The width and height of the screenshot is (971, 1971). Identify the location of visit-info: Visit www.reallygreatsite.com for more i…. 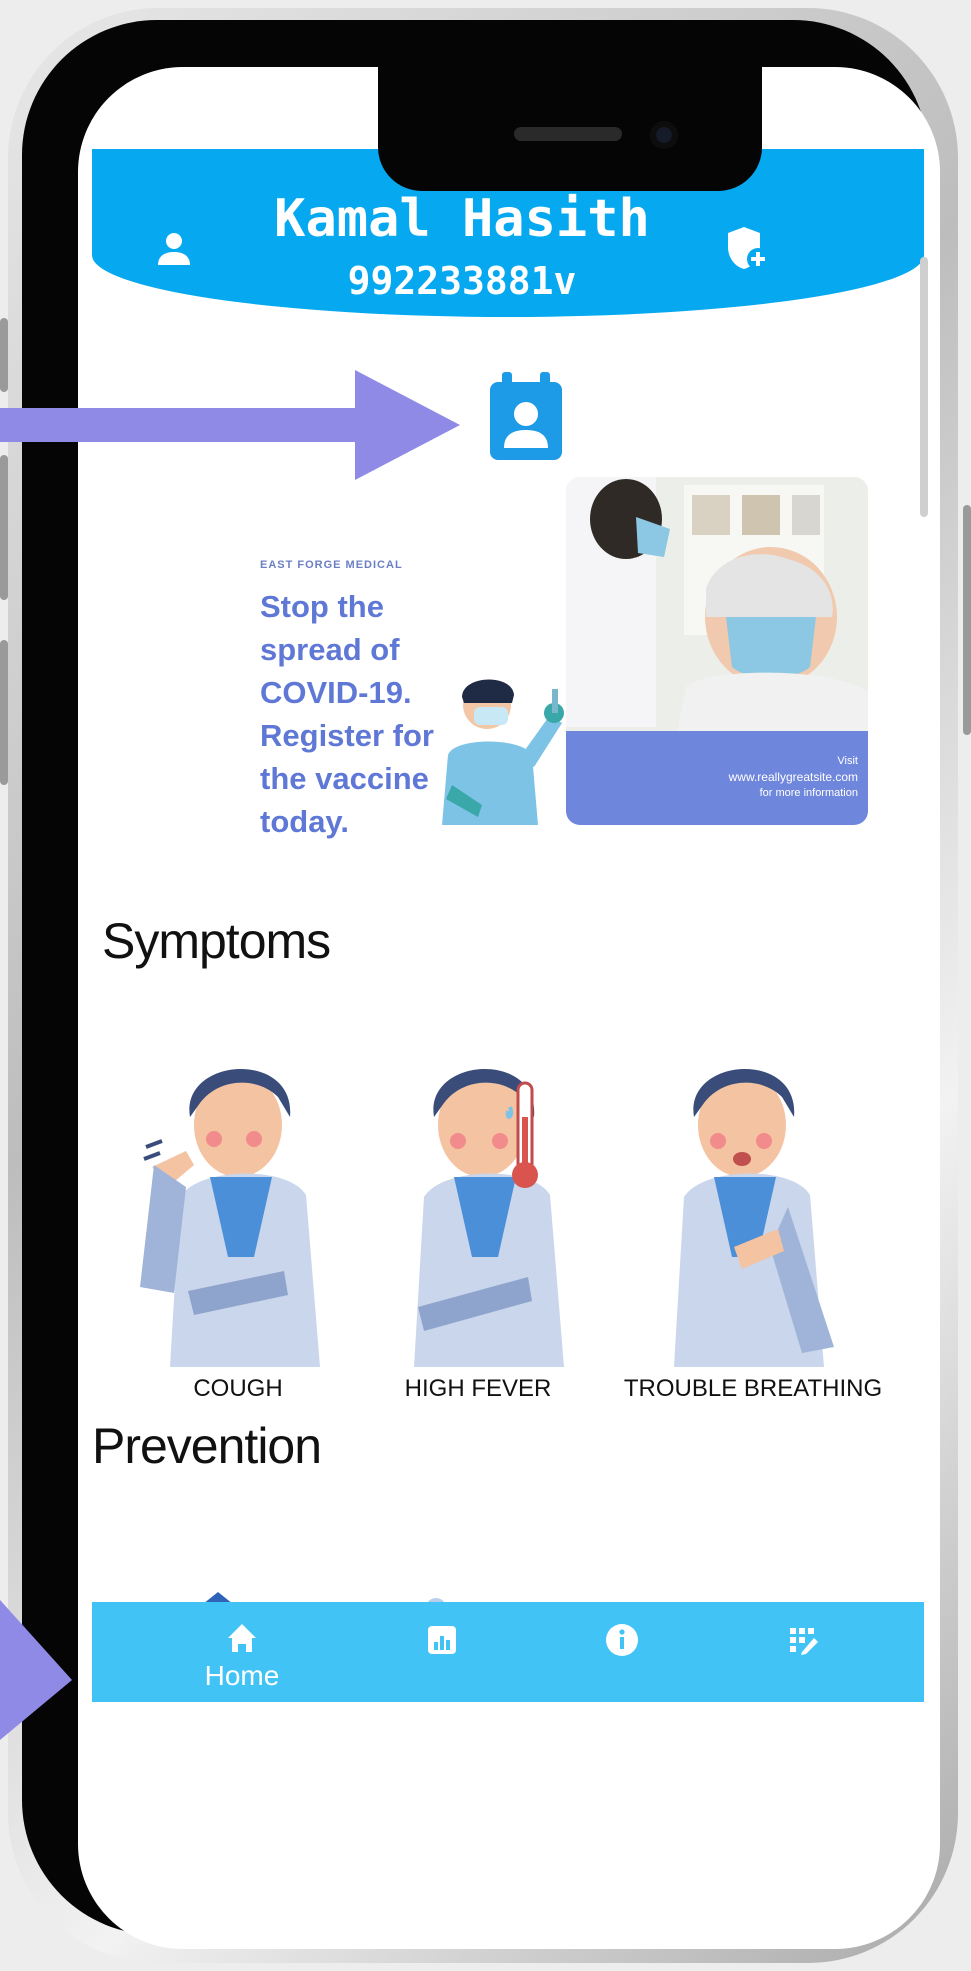
(793, 777).